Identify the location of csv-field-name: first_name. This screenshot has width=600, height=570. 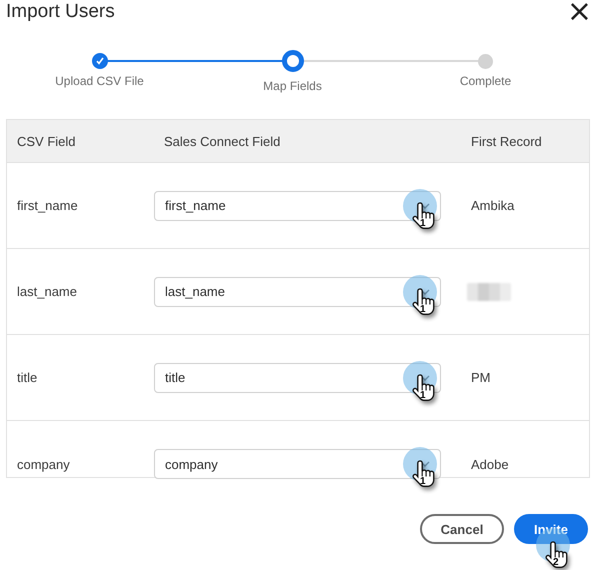
(47, 205).